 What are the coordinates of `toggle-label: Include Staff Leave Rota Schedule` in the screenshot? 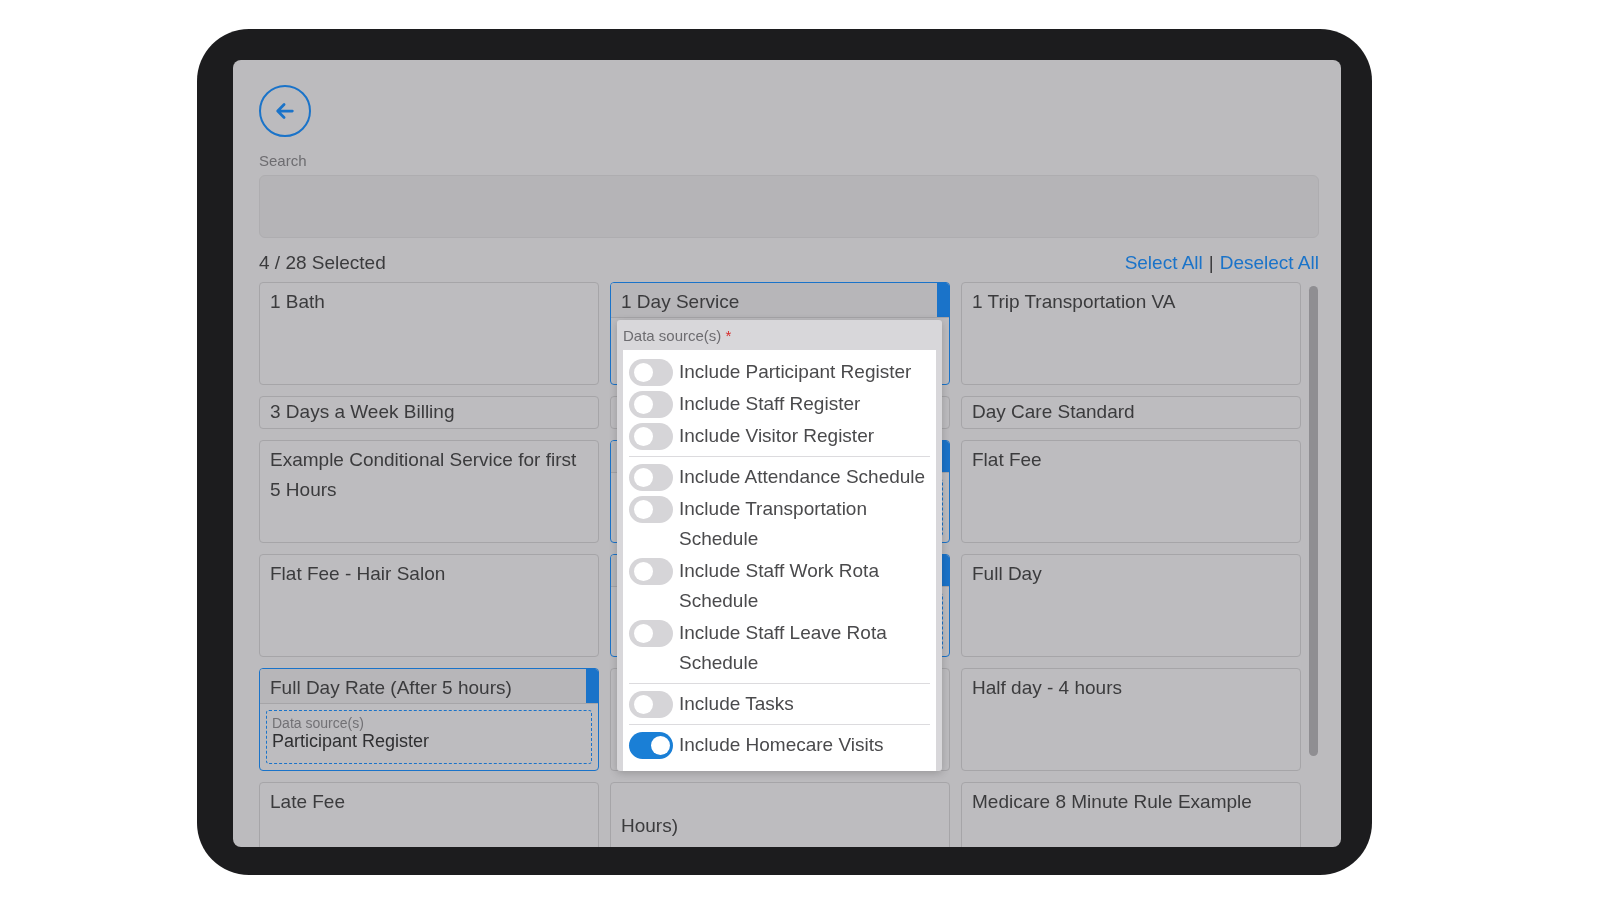 It's located at (783, 648).